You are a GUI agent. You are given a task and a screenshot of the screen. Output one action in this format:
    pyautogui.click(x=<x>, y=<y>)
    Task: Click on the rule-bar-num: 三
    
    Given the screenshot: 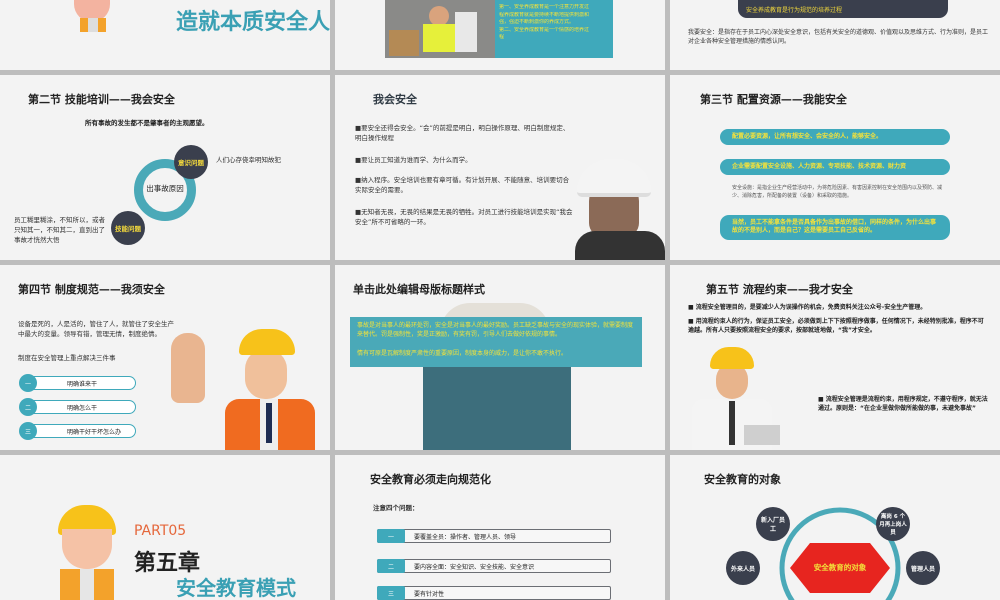 What is the action you would take?
    pyautogui.click(x=391, y=593)
    